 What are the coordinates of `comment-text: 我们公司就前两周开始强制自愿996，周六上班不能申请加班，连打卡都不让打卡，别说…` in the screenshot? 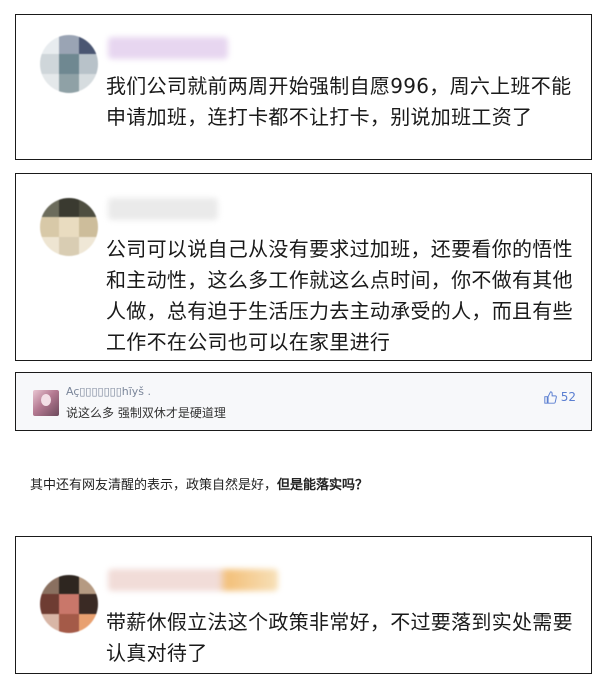 It's located at (339, 101).